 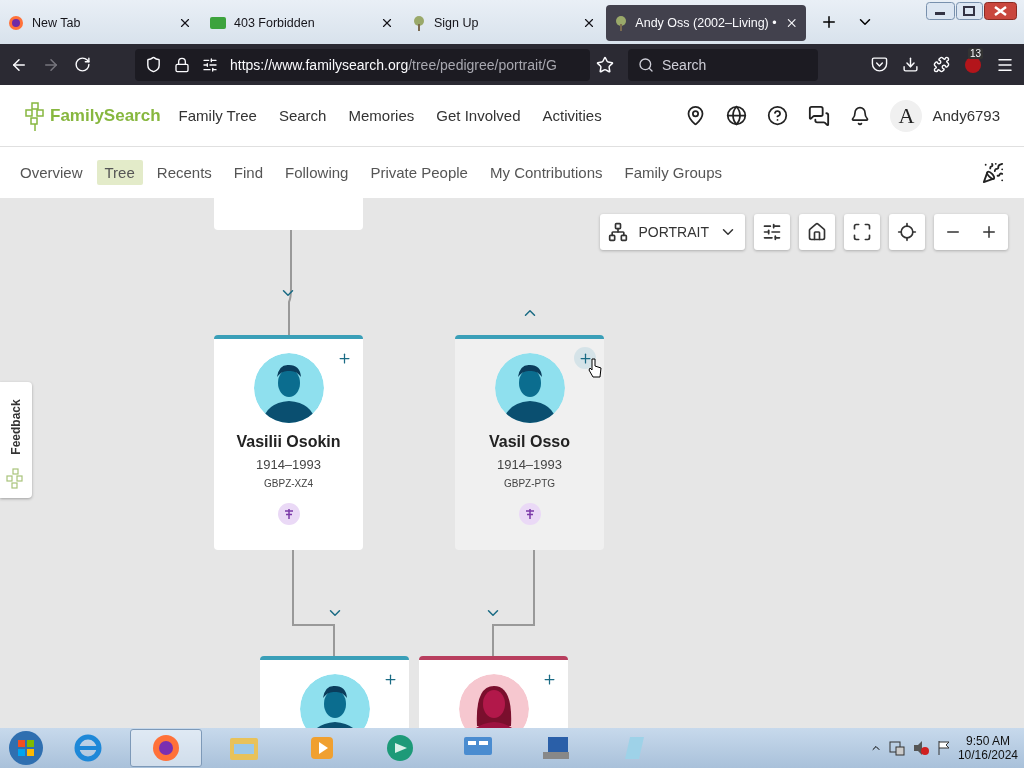 I want to click on user-avatar: A, so click(x=906, y=115).